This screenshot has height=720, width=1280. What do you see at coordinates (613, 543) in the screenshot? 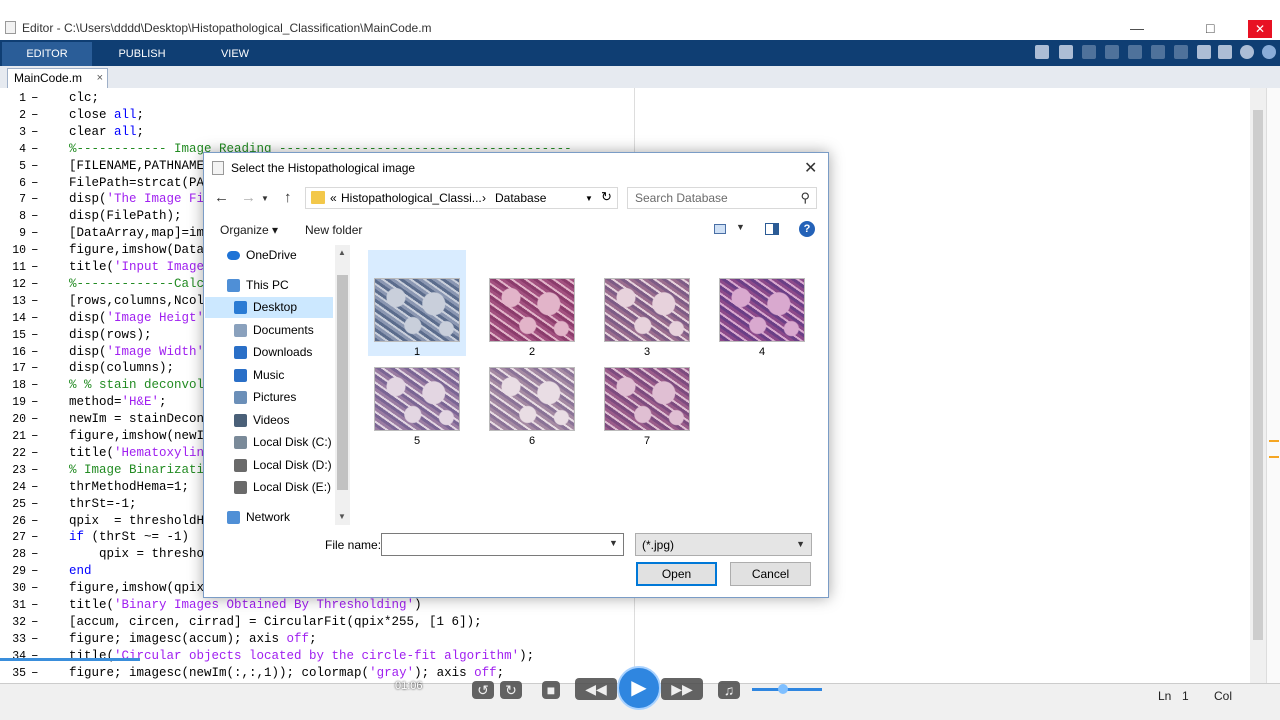
I see `file-name-history-chevron-icon: ▼` at bounding box center [613, 543].